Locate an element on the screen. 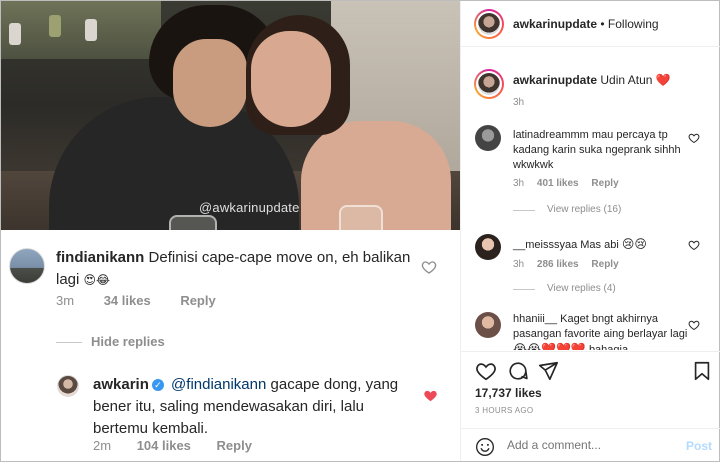 The height and width of the screenshot is (462, 720). add-comment-bar: Post is located at coordinates (590, 445).